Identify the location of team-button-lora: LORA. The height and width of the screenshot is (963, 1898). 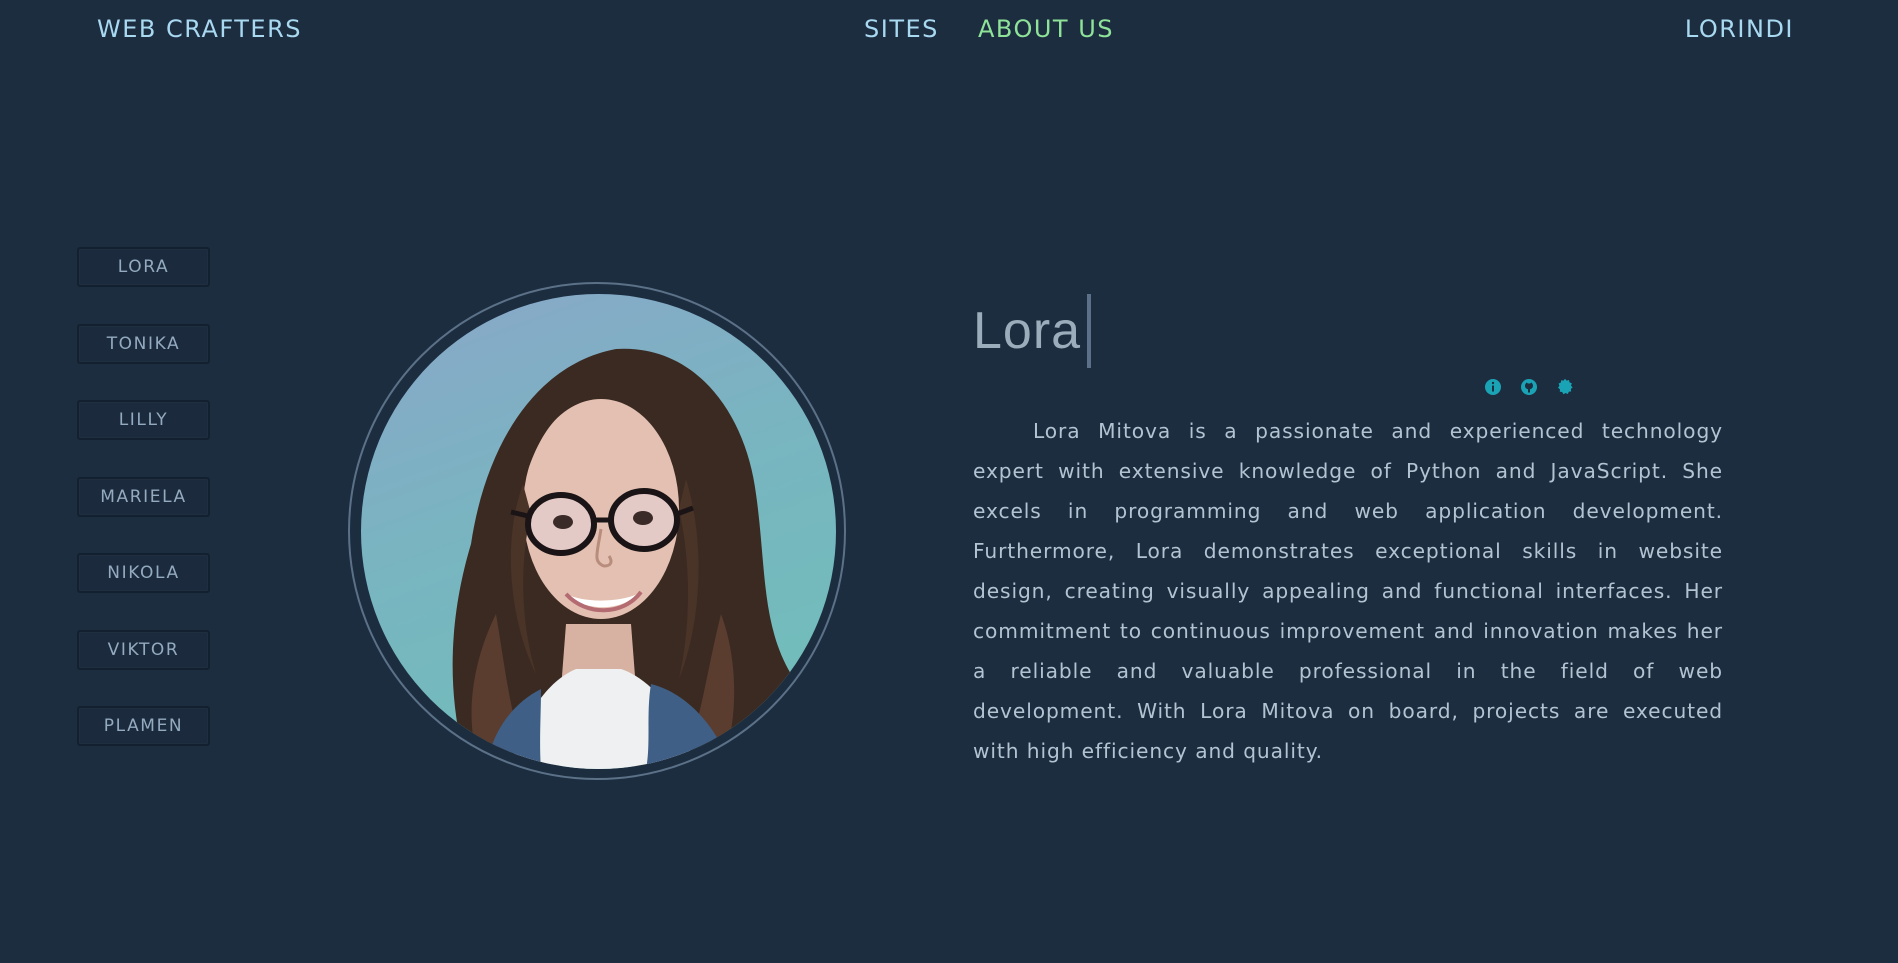
(143, 267).